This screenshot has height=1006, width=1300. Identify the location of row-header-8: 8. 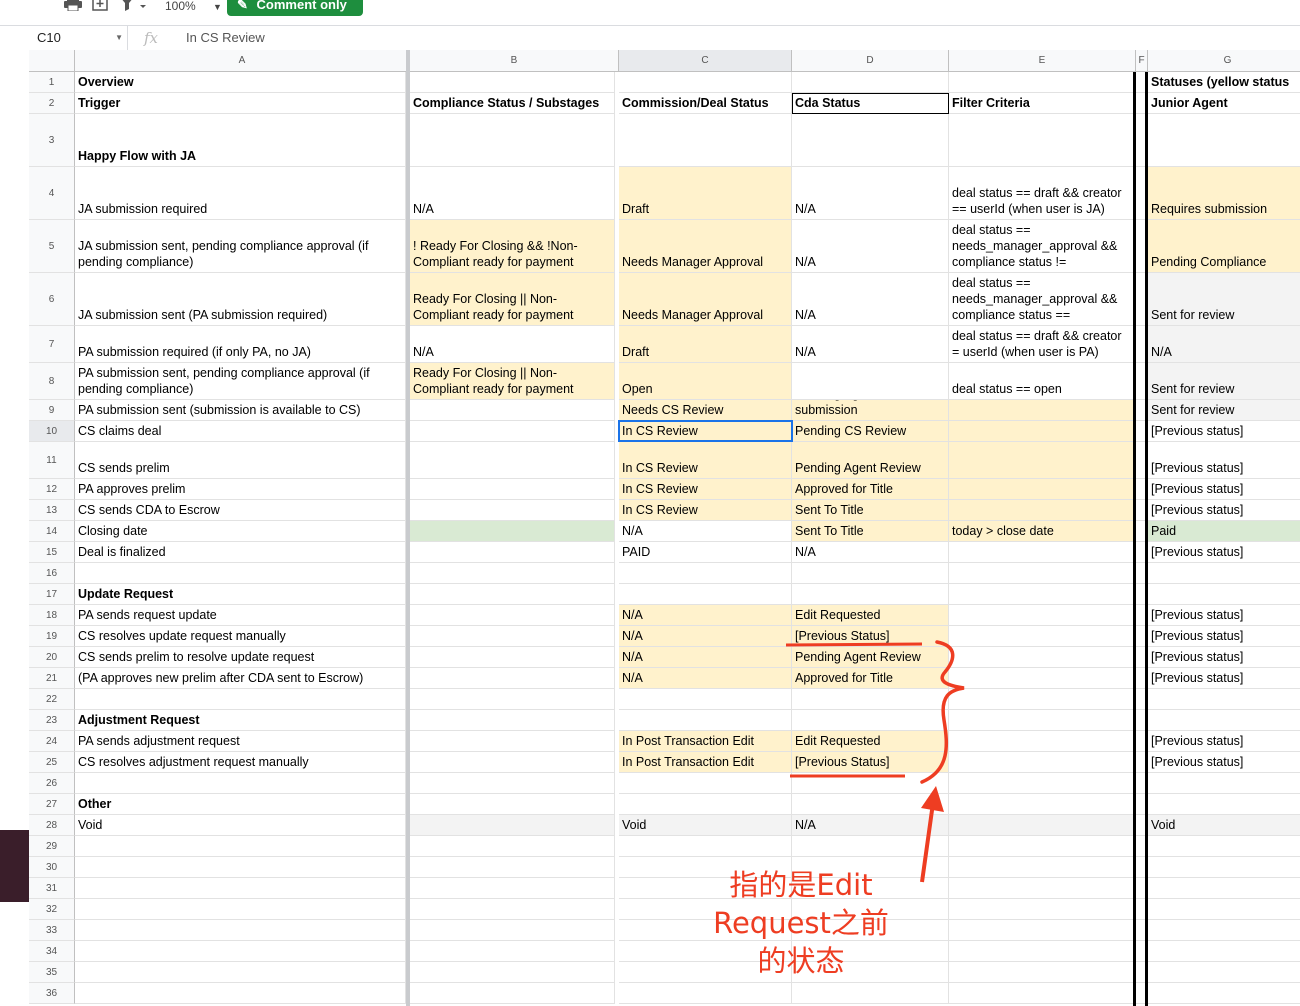
(52, 381).